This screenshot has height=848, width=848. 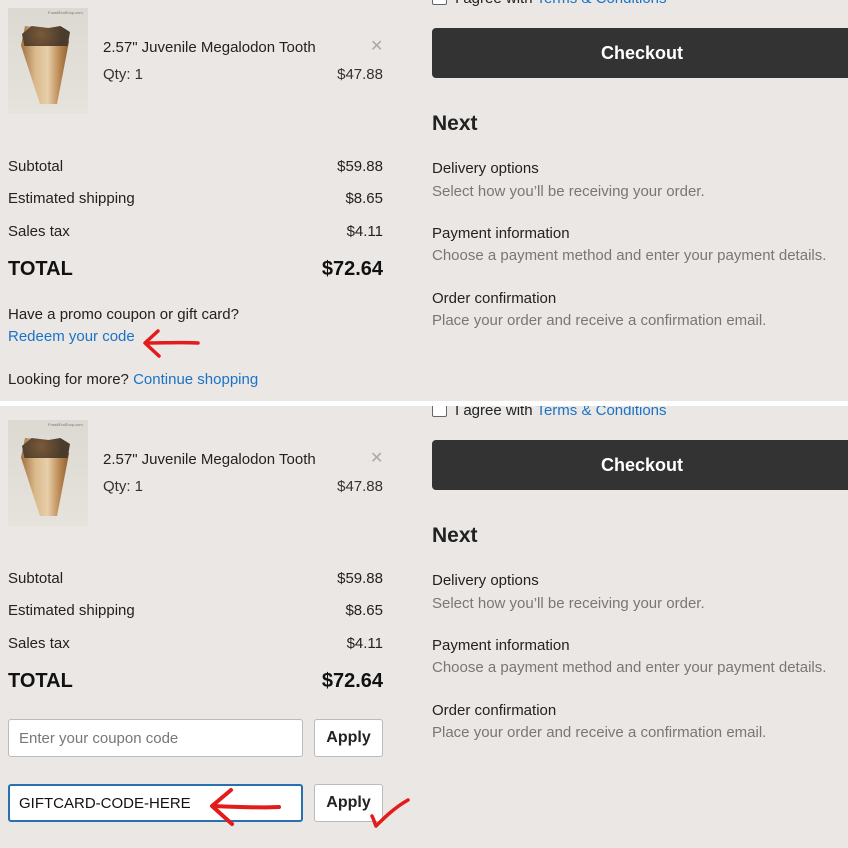 I want to click on apply-coupon-button: Apply, so click(x=348, y=738).